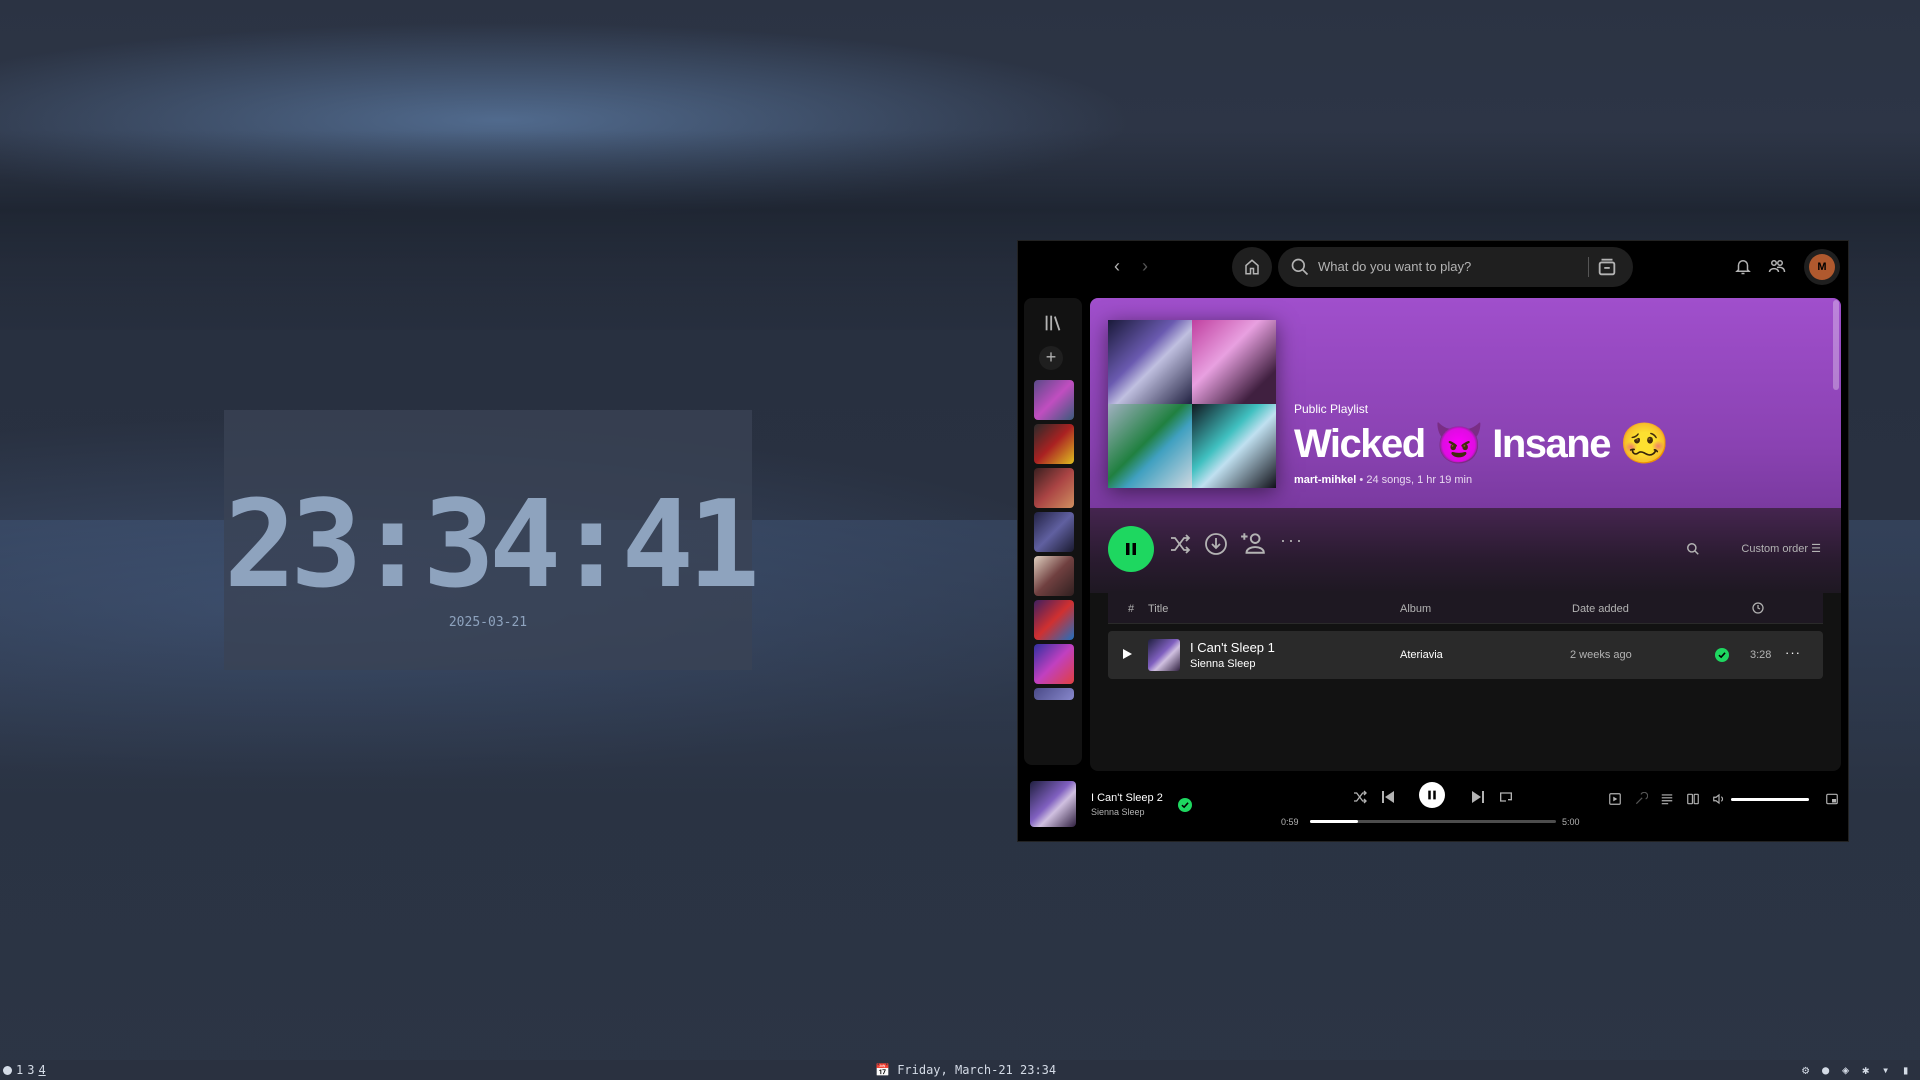 This screenshot has height=1080, width=1920. I want to click on taskbar-clock: 📅 Friday, March-21 23:34, so click(965, 1070).